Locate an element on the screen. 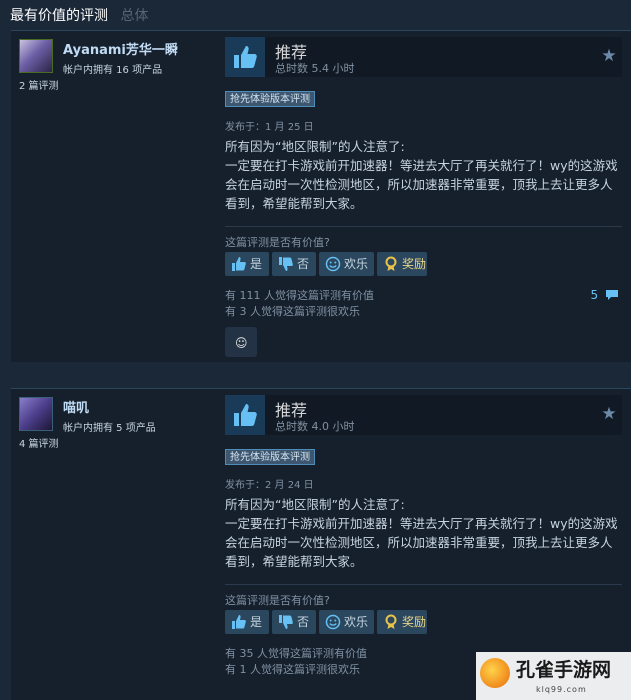  award-face-icon: ☺ is located at coordinates (241, 343).